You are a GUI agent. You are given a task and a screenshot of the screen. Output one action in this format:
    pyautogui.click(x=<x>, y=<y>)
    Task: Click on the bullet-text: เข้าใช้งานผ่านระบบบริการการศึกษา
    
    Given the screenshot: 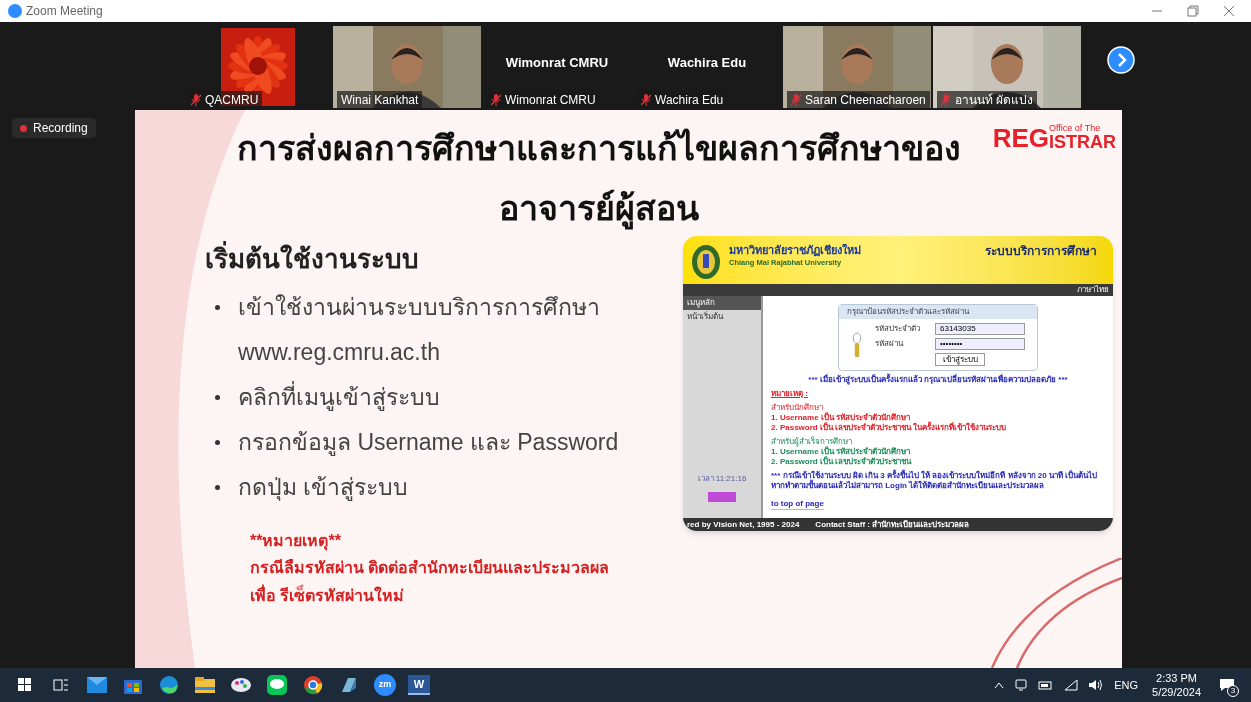 What is the action you would take?
    pyautogui.click(x=419, y=307)
    